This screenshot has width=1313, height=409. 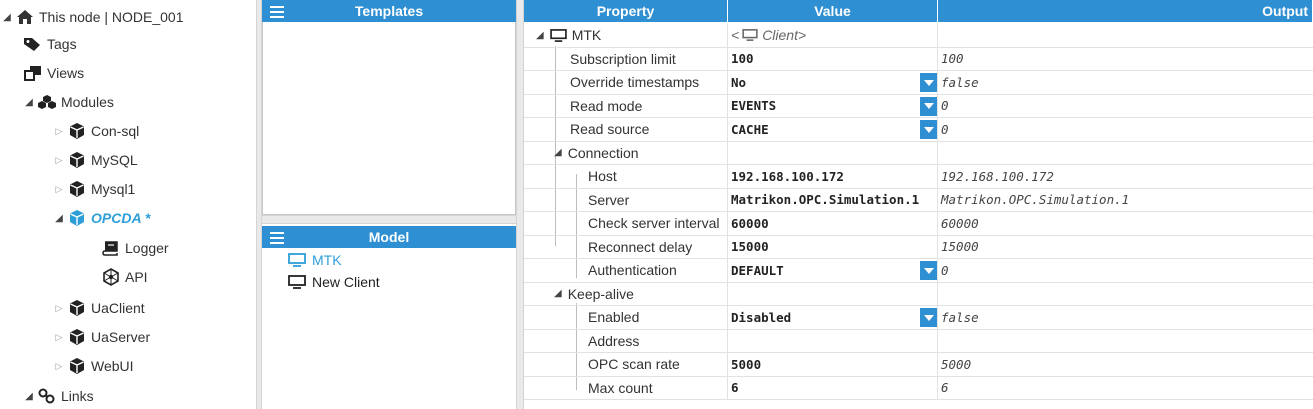 What do you see at coordinates (833, 271) in the screenshot?
I see `value-select: DEFAULT` at bounding box center [833, 271].